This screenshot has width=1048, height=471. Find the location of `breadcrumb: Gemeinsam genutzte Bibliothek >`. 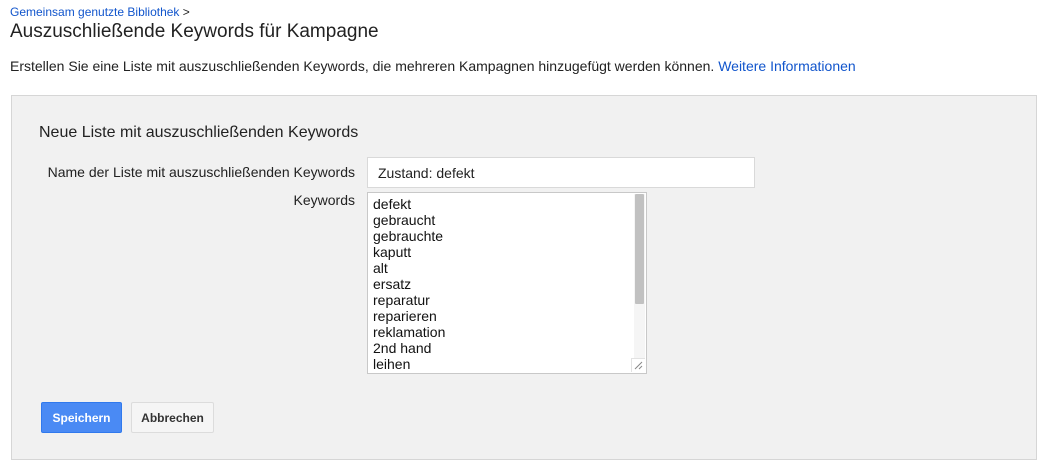

breadcrumb: Gemeinsam genutzte Bibliothek > is located at coordinates (100, 12).